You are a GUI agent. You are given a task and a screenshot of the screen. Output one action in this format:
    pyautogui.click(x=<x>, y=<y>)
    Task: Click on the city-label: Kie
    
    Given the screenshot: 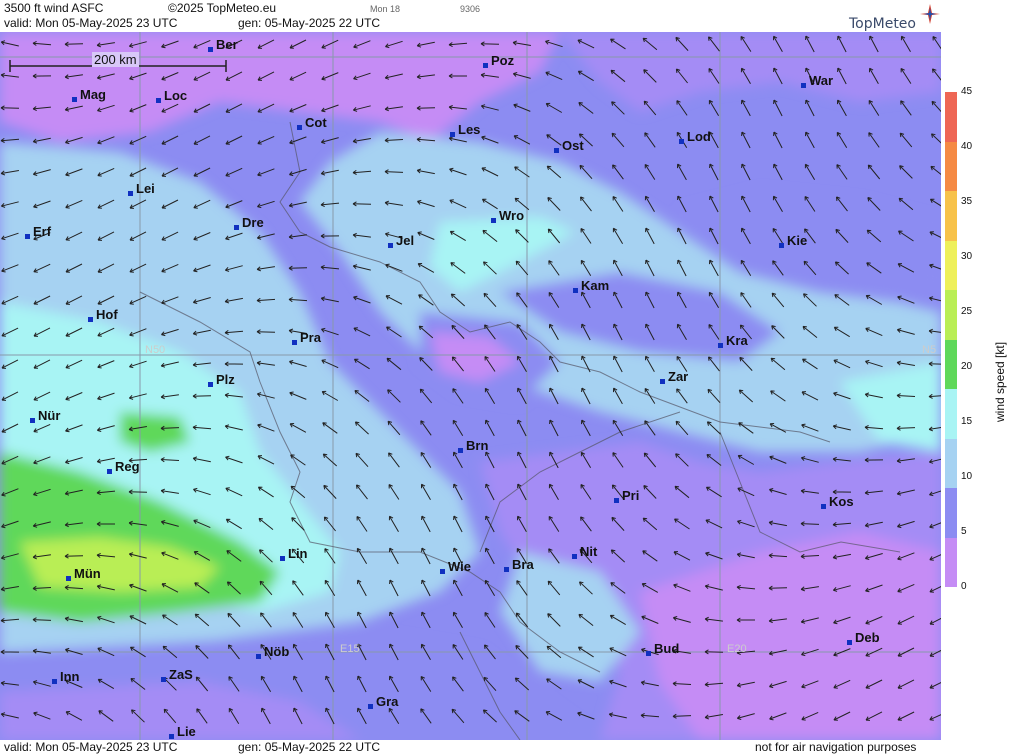 What is the action you would take?
    pyautogui.click(x=792, y=240)
    